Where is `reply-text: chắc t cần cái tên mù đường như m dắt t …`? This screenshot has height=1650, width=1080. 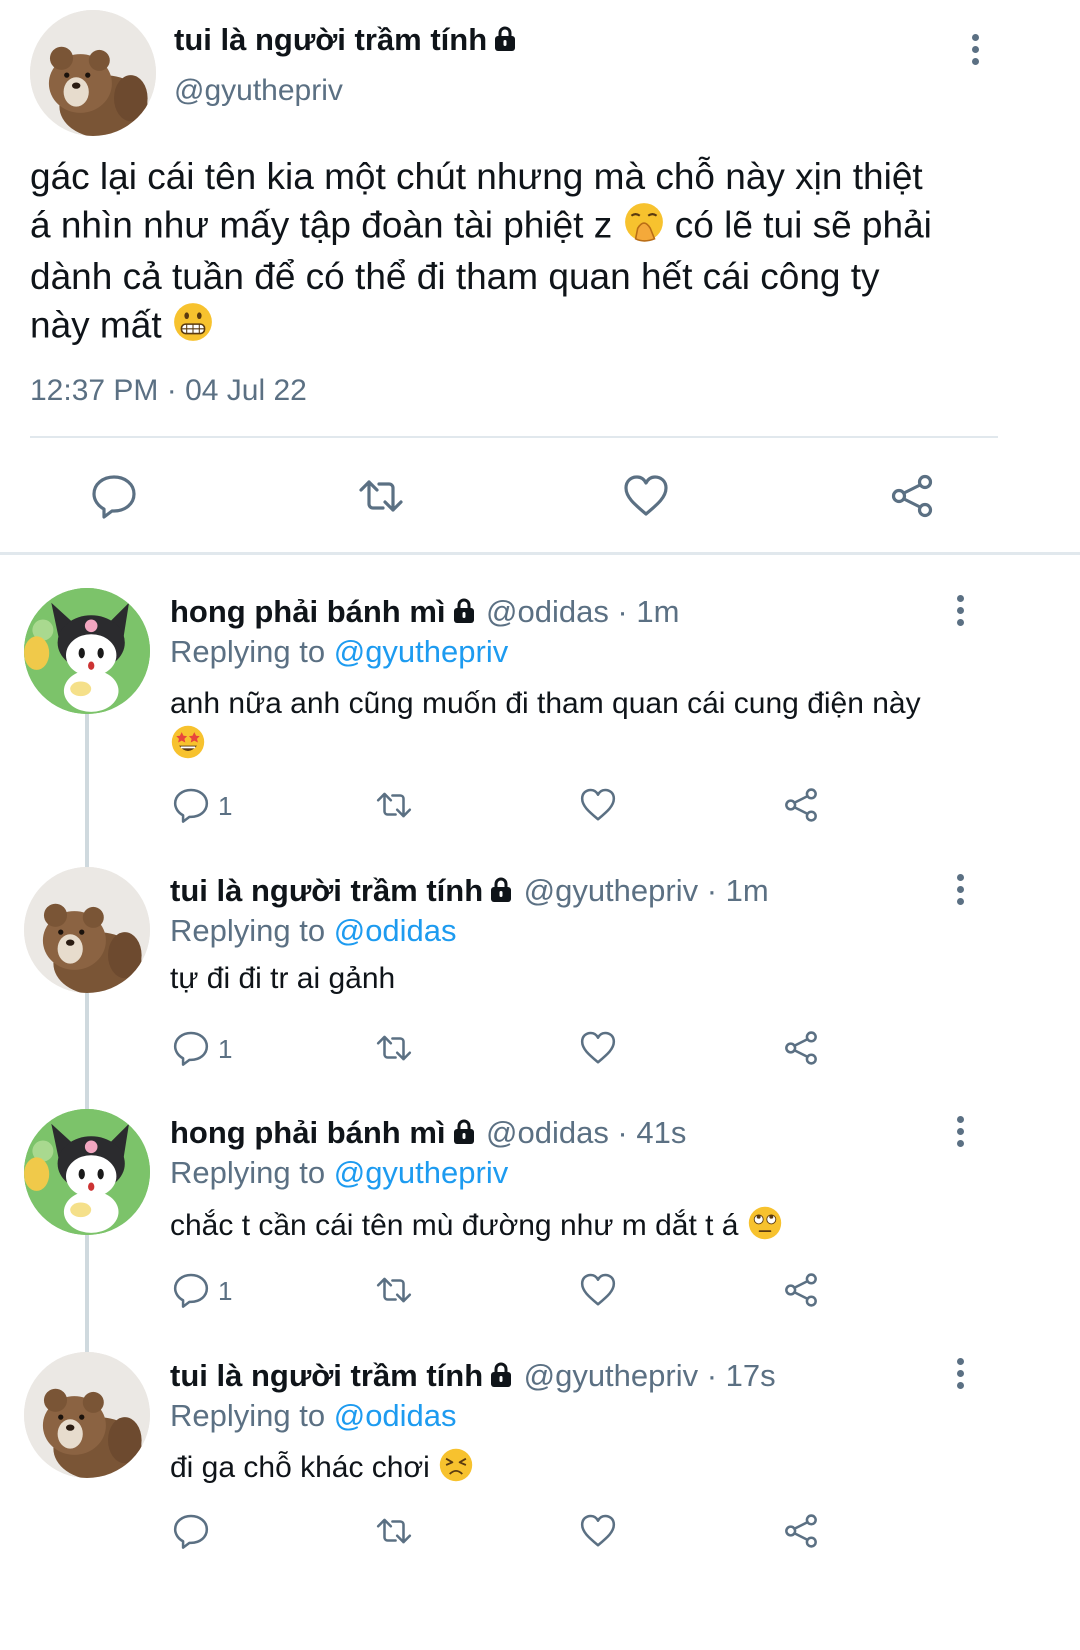
reply-text: chắc t cần cái tên mù đường như m dắt t … is located at coordinates (476, 1227).